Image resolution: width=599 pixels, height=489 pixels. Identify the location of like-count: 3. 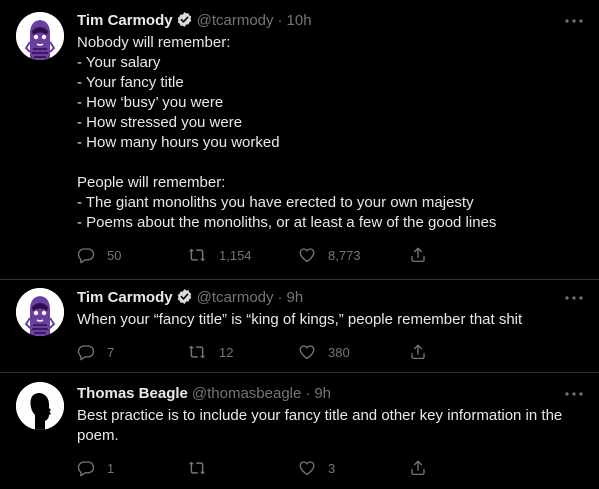
(332, 468).